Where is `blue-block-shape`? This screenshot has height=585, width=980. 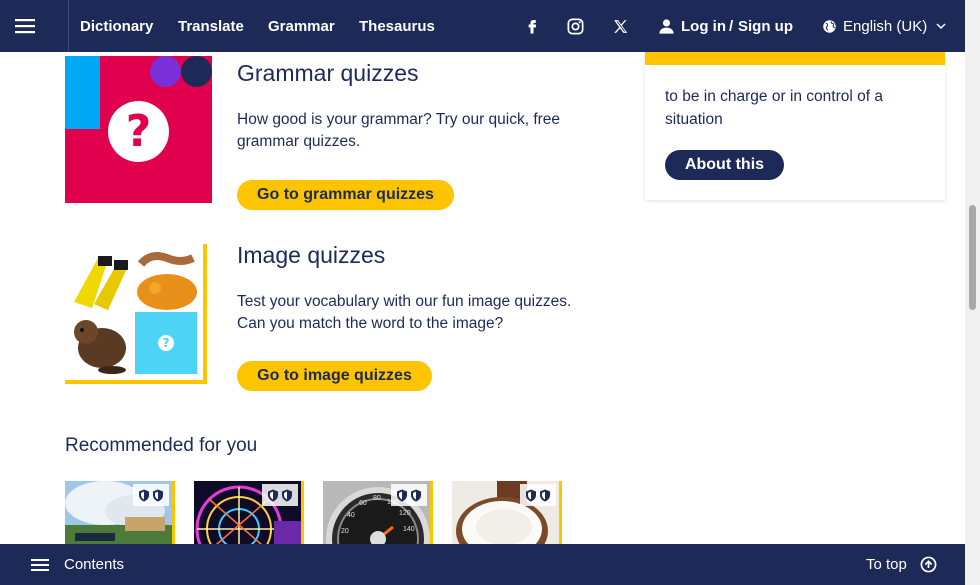 blue-block-shape is located at coordinates (82, 92).